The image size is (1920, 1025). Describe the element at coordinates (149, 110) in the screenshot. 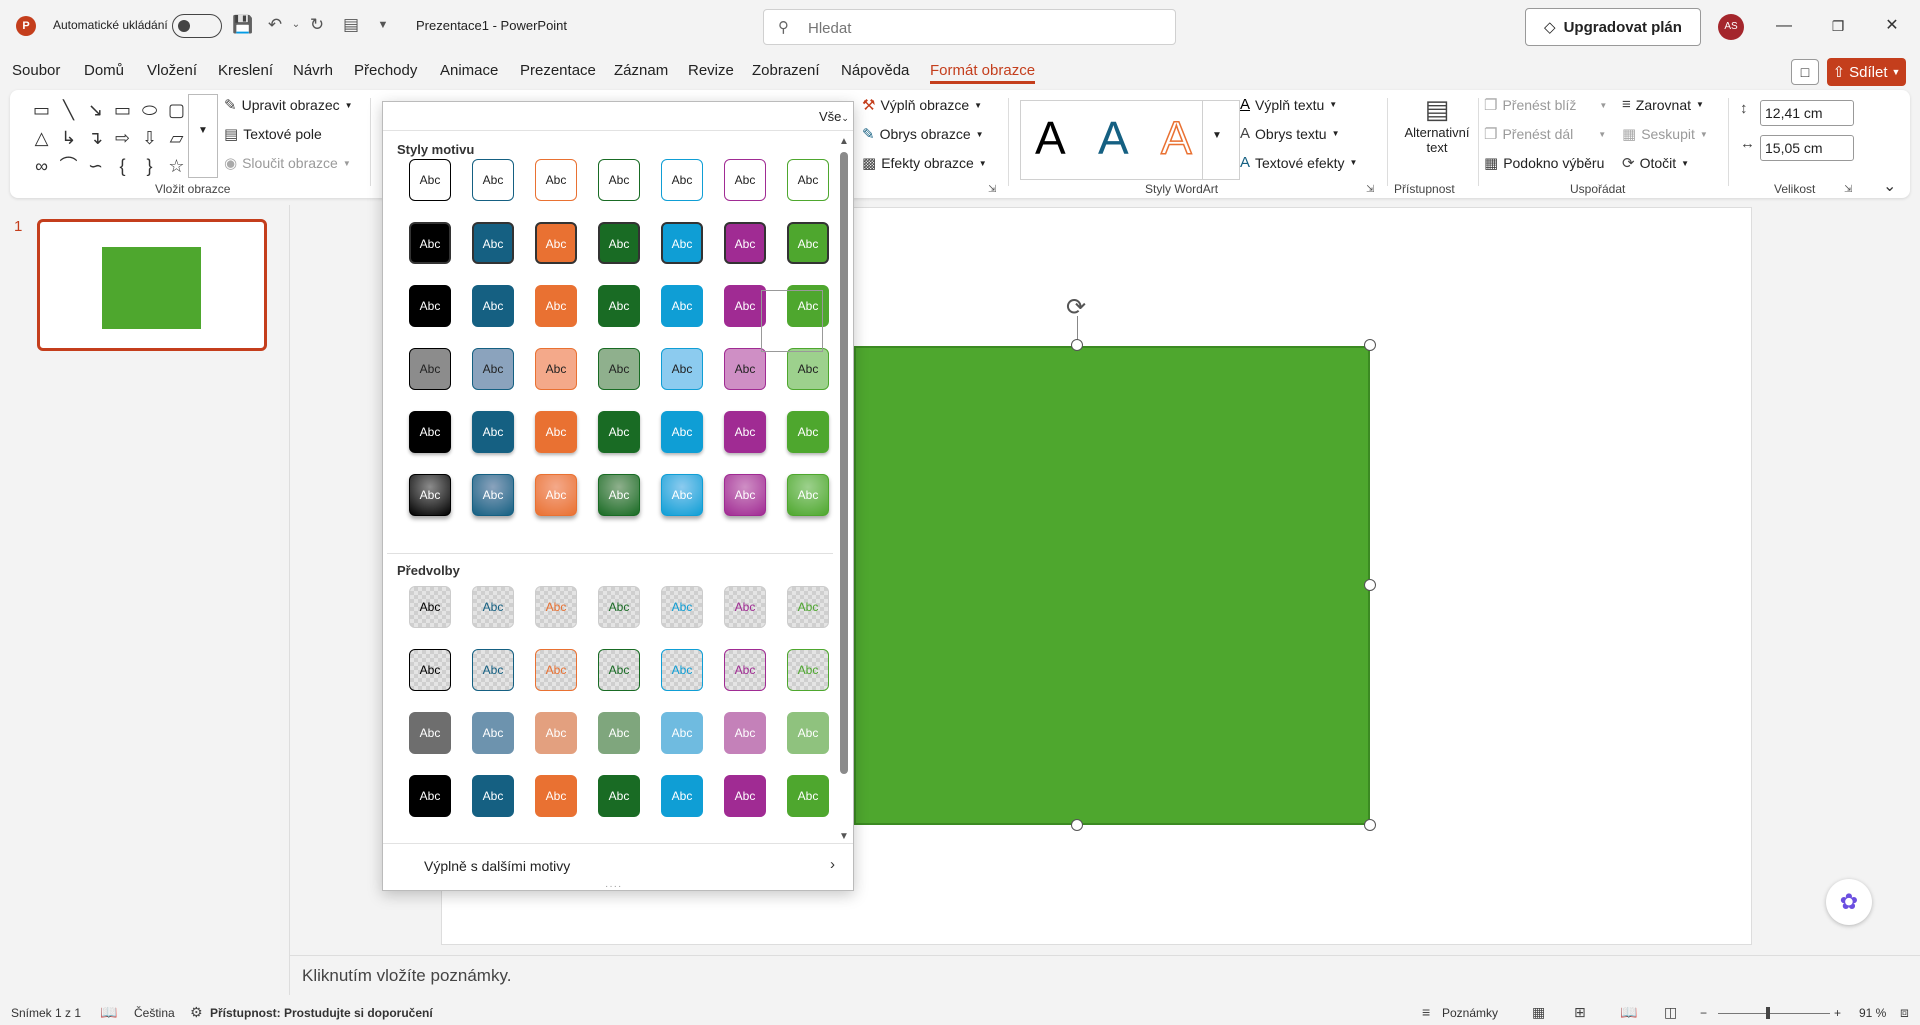

I see `oval-shape-icon: ⬭` at that location.